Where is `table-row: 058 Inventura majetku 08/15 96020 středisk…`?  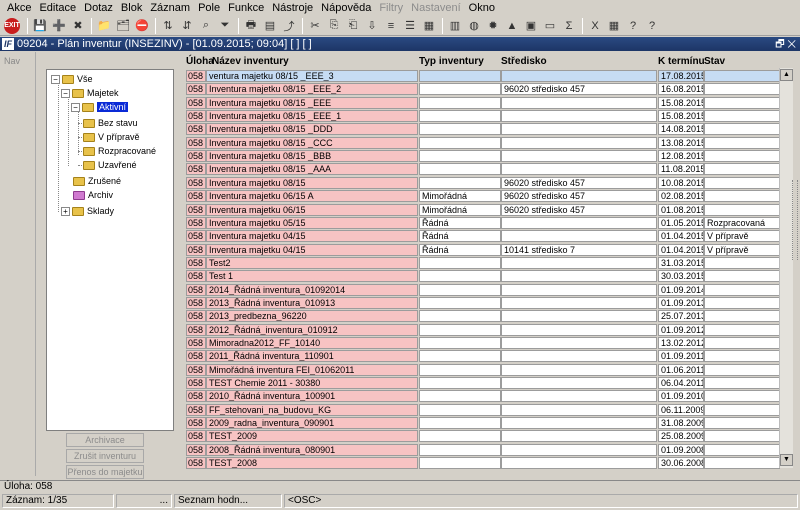 table-row: 058 Inventura majetku 08/15 96020 středisk… is located at coordinates (483, 182).